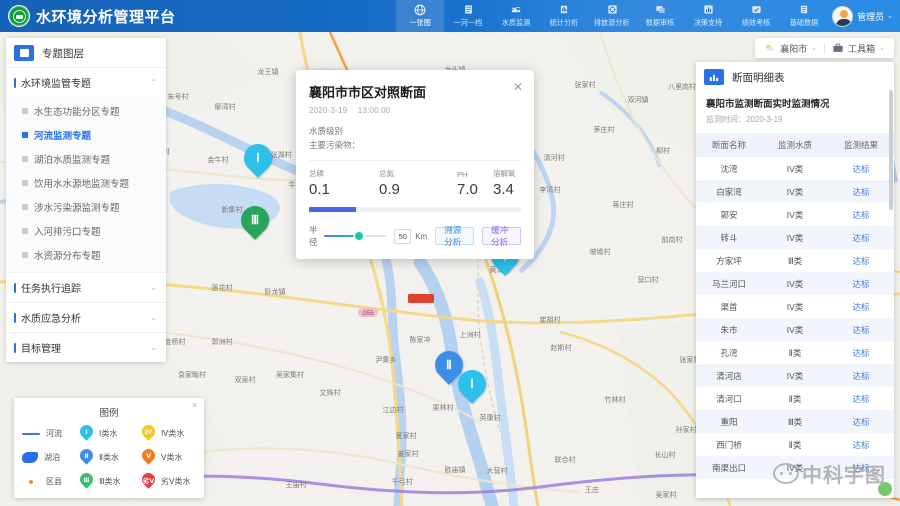 This screenshot has width=900, height=506. I want to click on sidebar-item: 入河排污口专题, so click(86, 231).